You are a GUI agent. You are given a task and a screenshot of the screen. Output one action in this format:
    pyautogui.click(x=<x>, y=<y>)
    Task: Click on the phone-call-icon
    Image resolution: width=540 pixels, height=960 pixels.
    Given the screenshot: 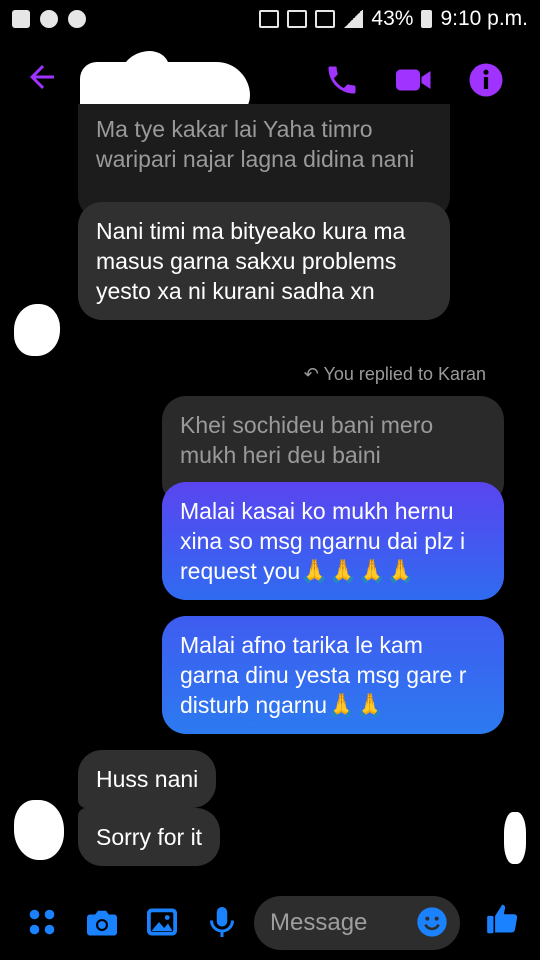 What is the action you would take?
    pyautogui.click(x=342, y=80)
    